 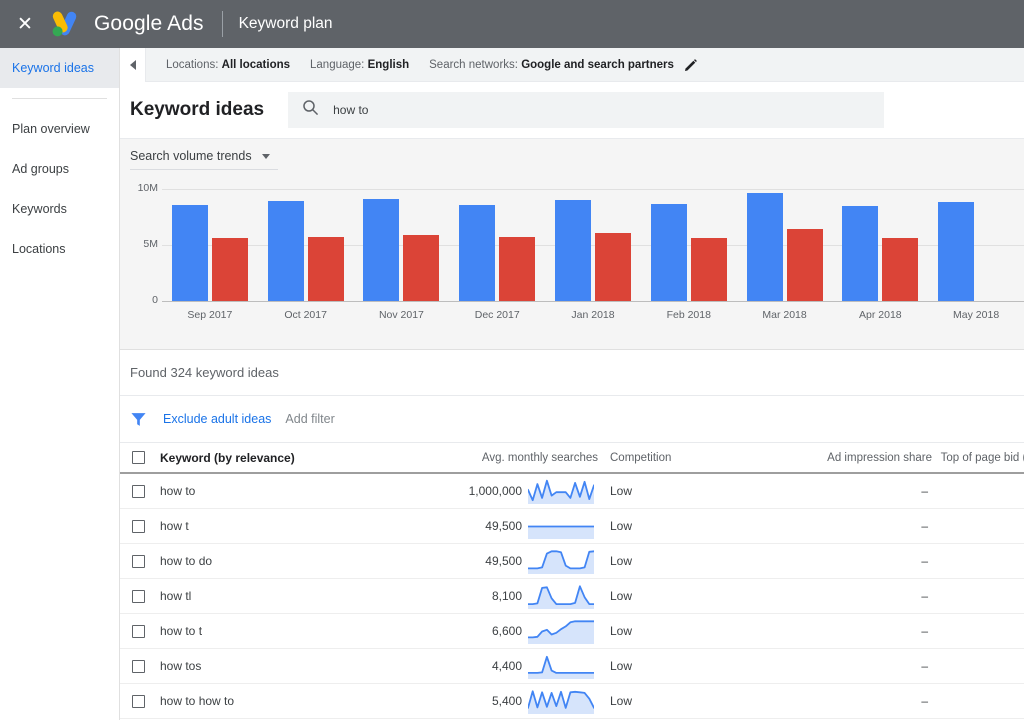 I want to click on sidebar-item-keywords: Keywords, so click(x=59, y=209).